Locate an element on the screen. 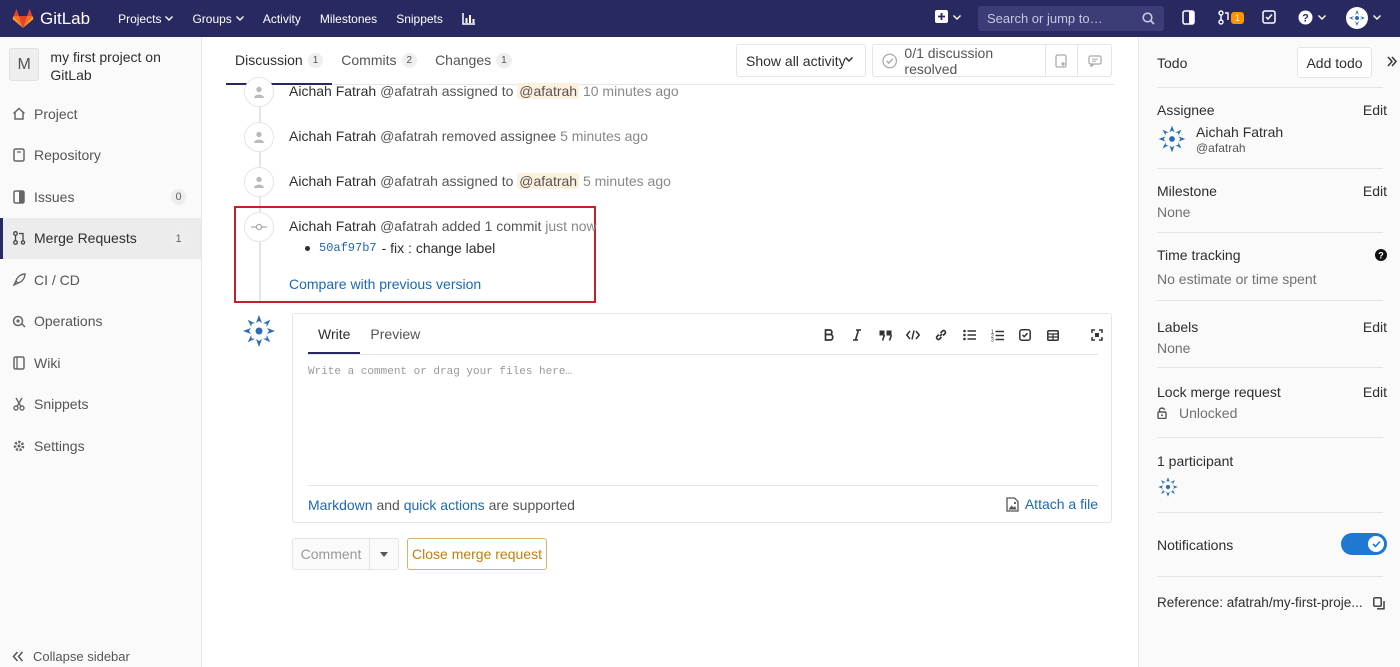  sidebar-item-settings: Settings is located at coordinates (100, 446).